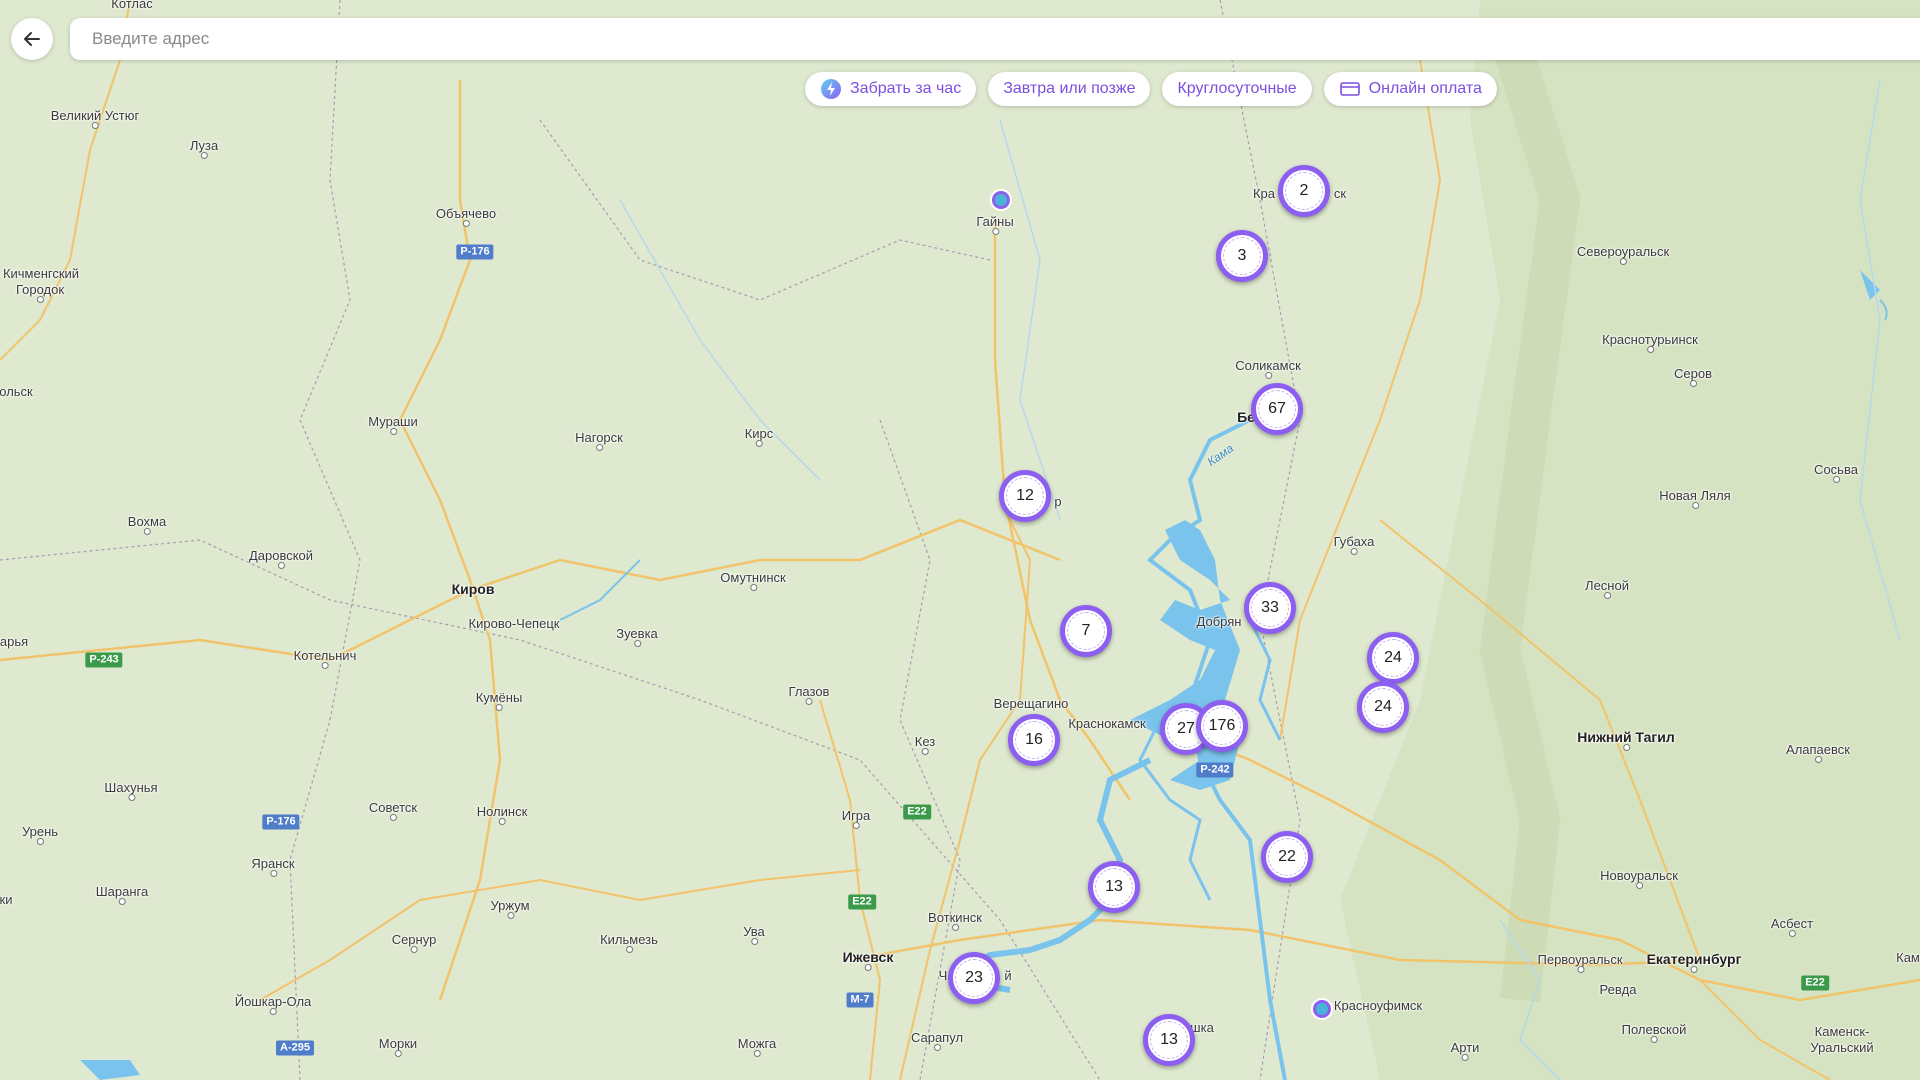 Image resolution: width=1920 pixels, height=1080 pixels. I want to click on pickup-cluster: 12, so click(1025, 496).